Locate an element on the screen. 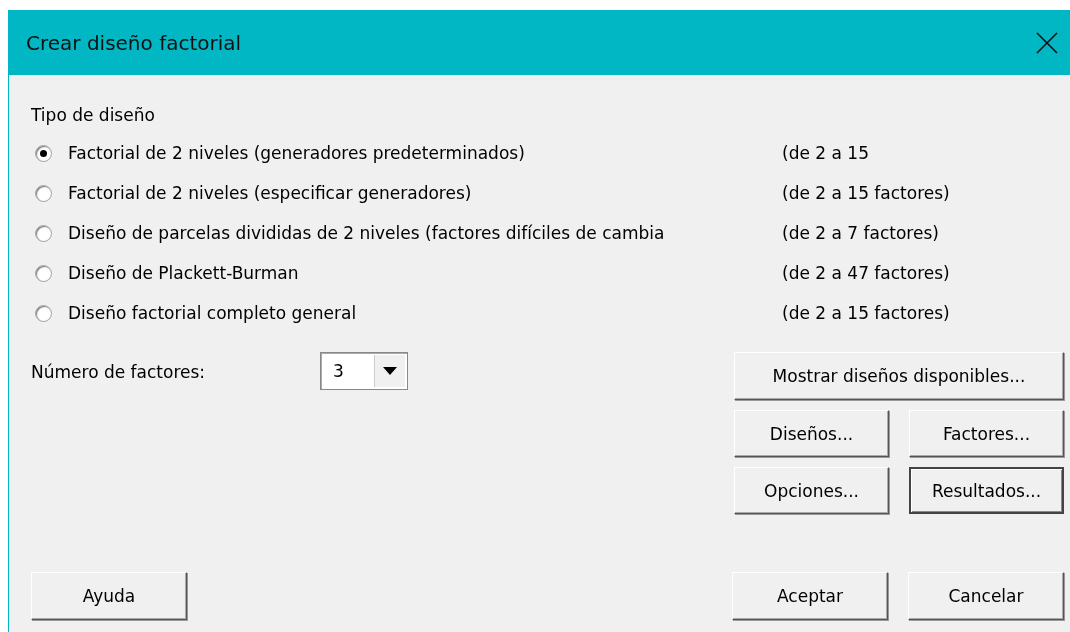 The width and height of the screenshot is (1070, 632). option-label: Factorial de 2 niveles (especificar generadores) is located at coordinates (270, 193).